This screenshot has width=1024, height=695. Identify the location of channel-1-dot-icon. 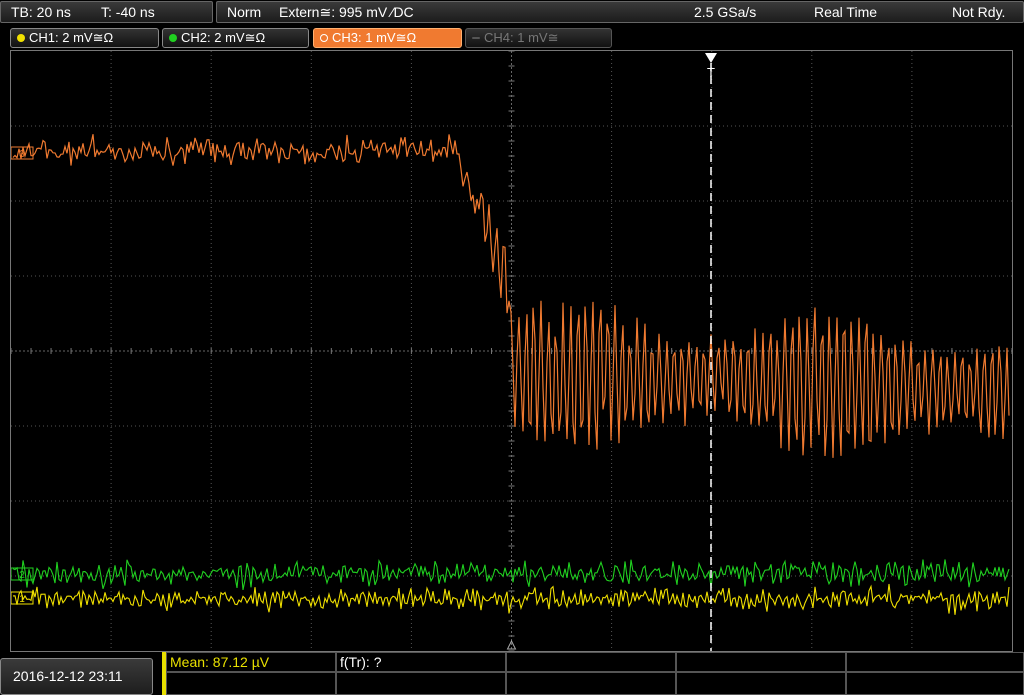
(21, 38).